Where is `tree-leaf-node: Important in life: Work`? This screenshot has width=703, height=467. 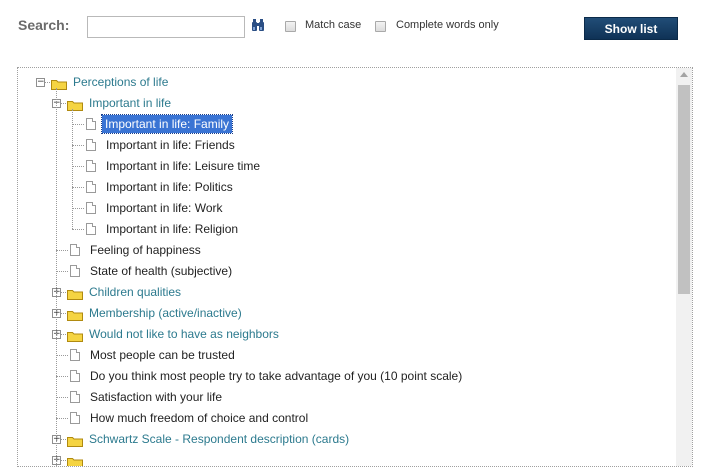
tree-leaf-node: Important in life: Work is located at coordinates (343, 208).